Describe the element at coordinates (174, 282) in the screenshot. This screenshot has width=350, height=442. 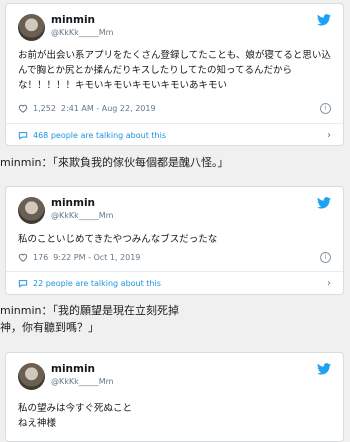
I see `conversation-link: 22 people are talking about this ›` at that location.